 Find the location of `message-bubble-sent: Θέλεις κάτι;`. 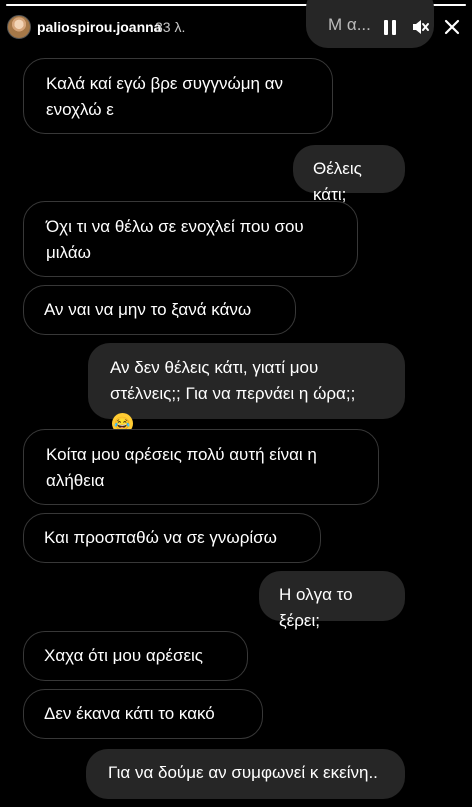

message-bubble-sent: Θέλεις κάτι; is located at coordinates (349, 174).